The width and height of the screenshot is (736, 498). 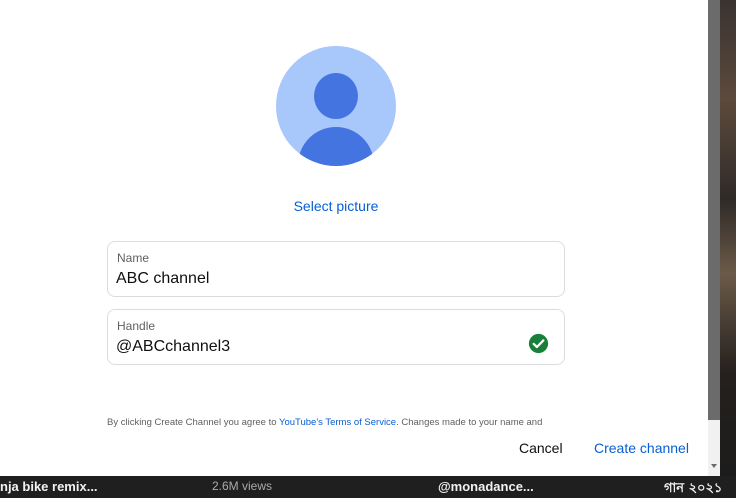 I want to click on cancel-button: Cancel, so click(x=541, y=448).